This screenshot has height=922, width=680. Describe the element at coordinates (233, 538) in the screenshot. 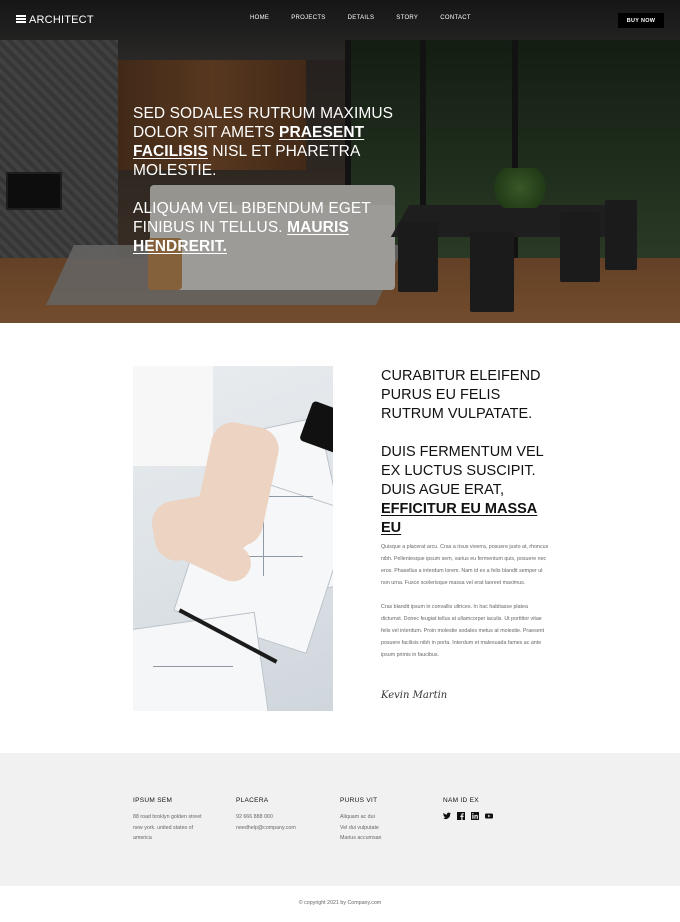

I see `architect-drawing-photo` at that location.